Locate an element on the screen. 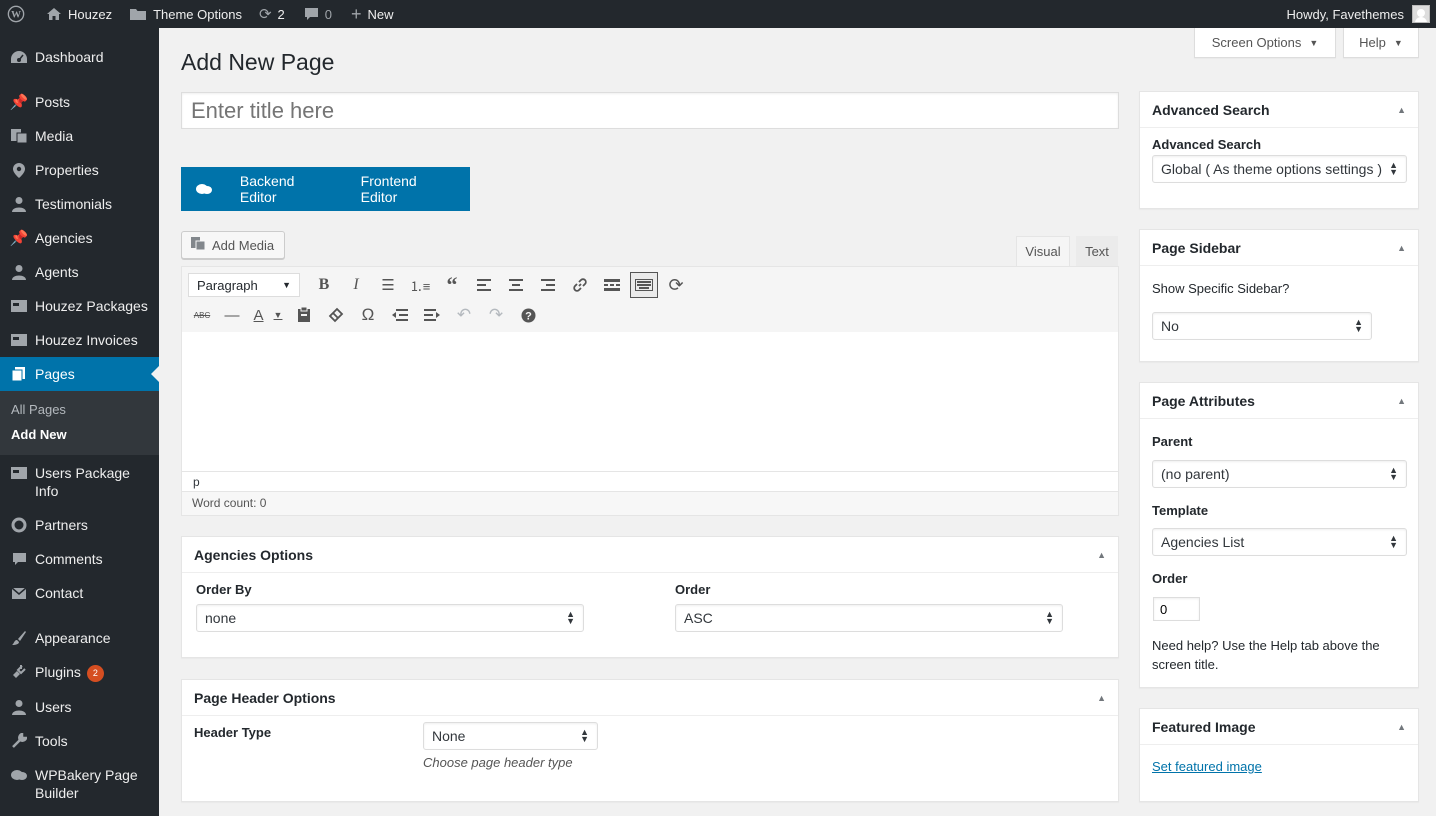 The height and width of the screenshot is (816, 1436). title-input is located at coordinates (650, 110).